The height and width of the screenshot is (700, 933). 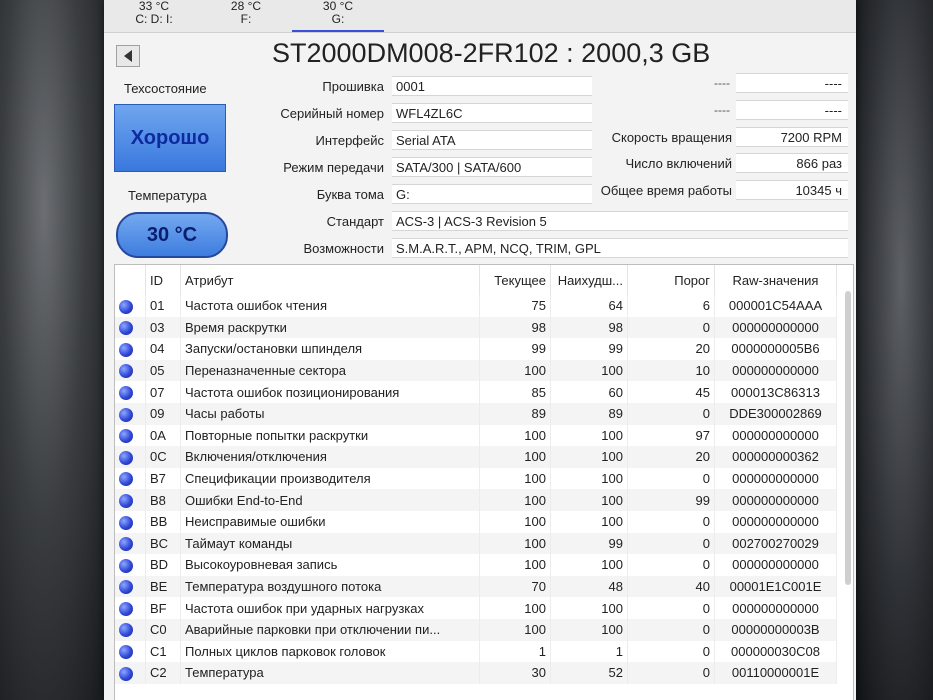 I want to click on previous-disk-button, so click(x=128, y=56).